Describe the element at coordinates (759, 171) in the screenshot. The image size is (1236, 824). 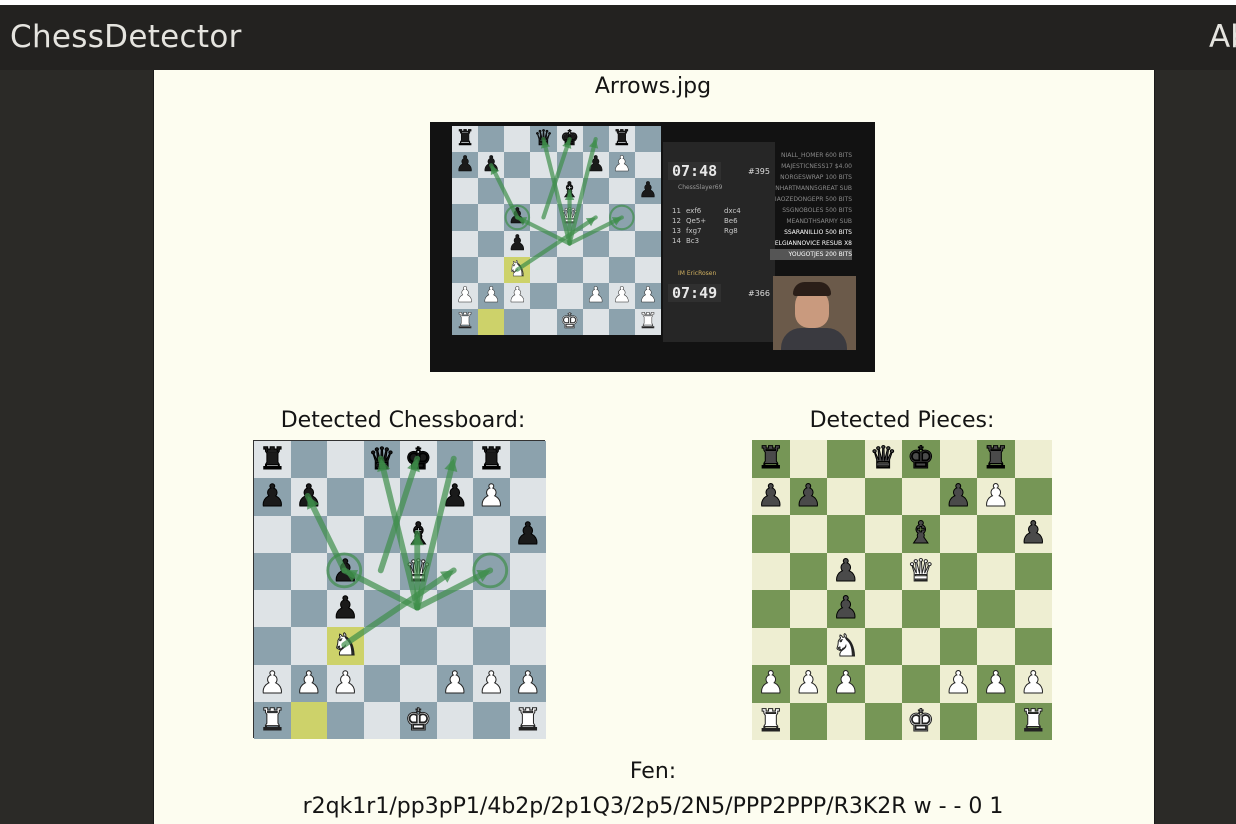
I see `top-rank: #395` at that location.